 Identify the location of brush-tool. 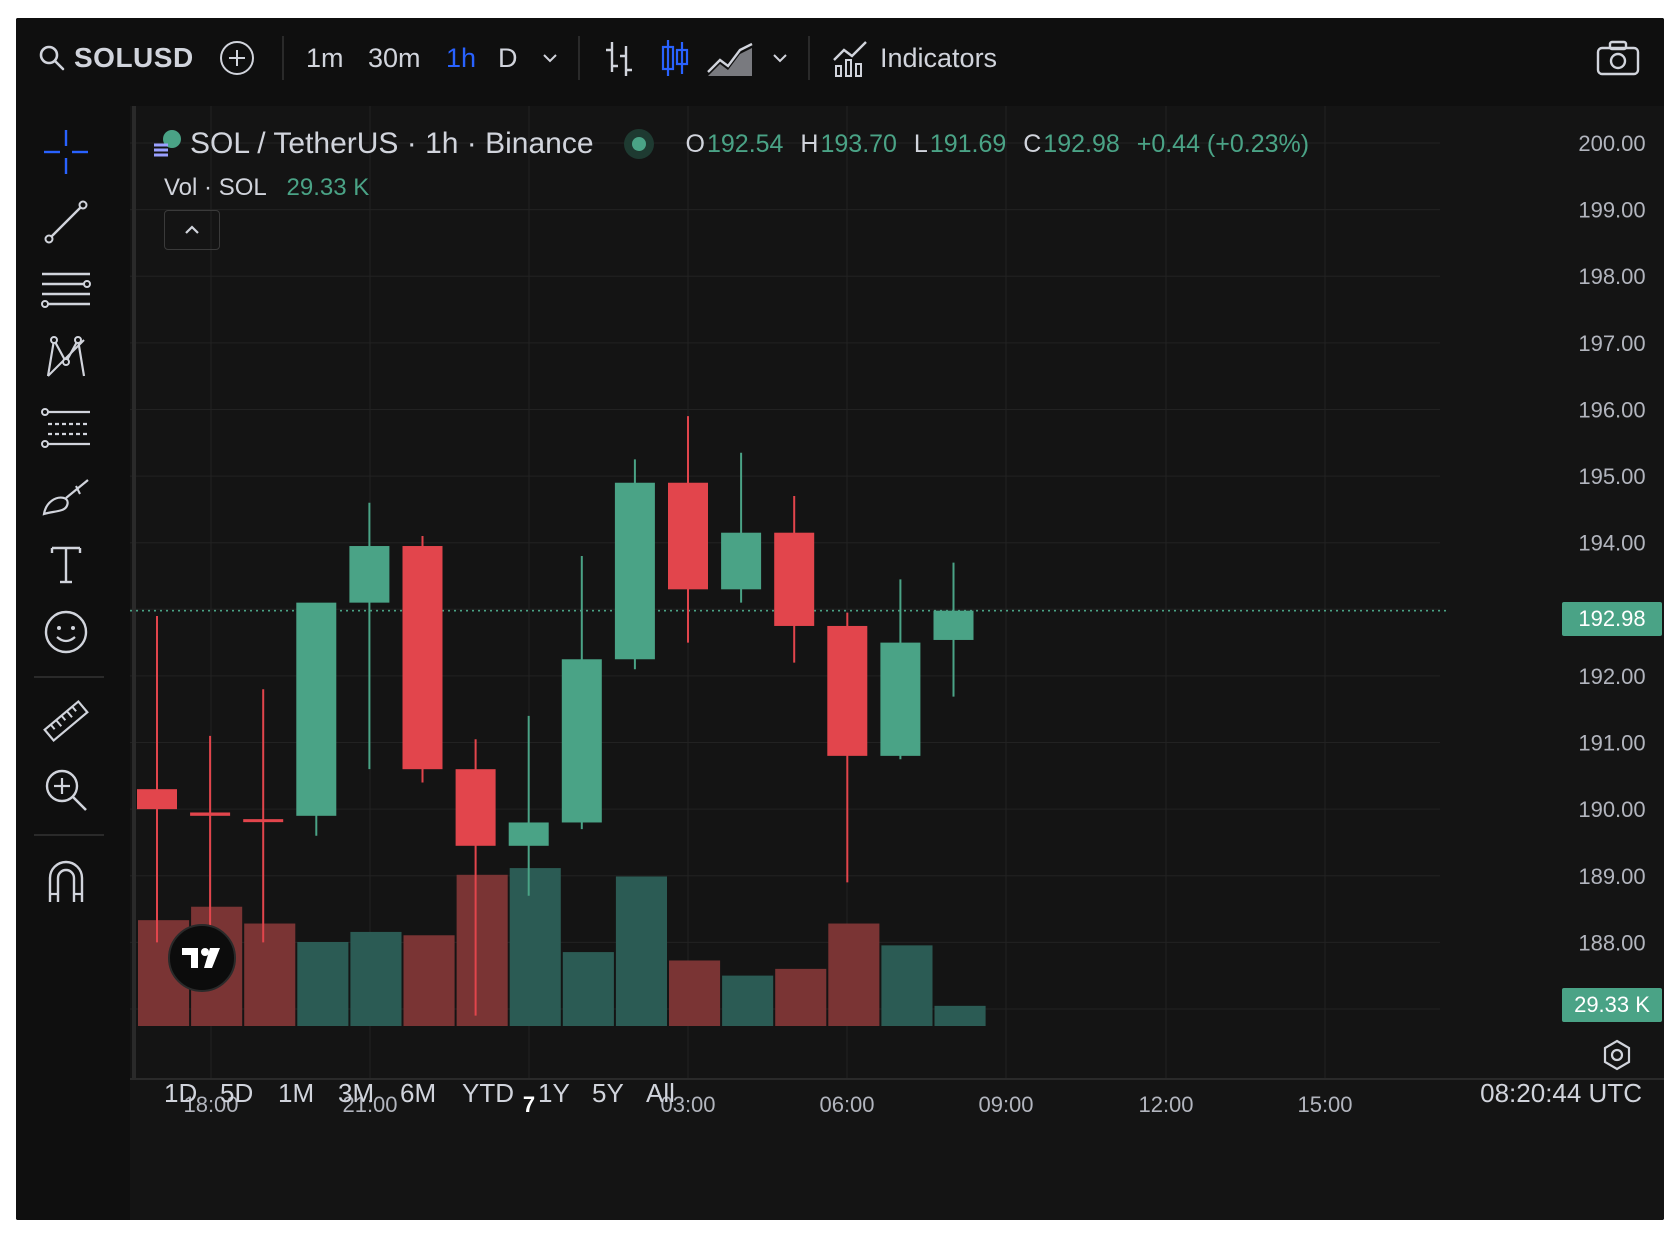
(66, 496).